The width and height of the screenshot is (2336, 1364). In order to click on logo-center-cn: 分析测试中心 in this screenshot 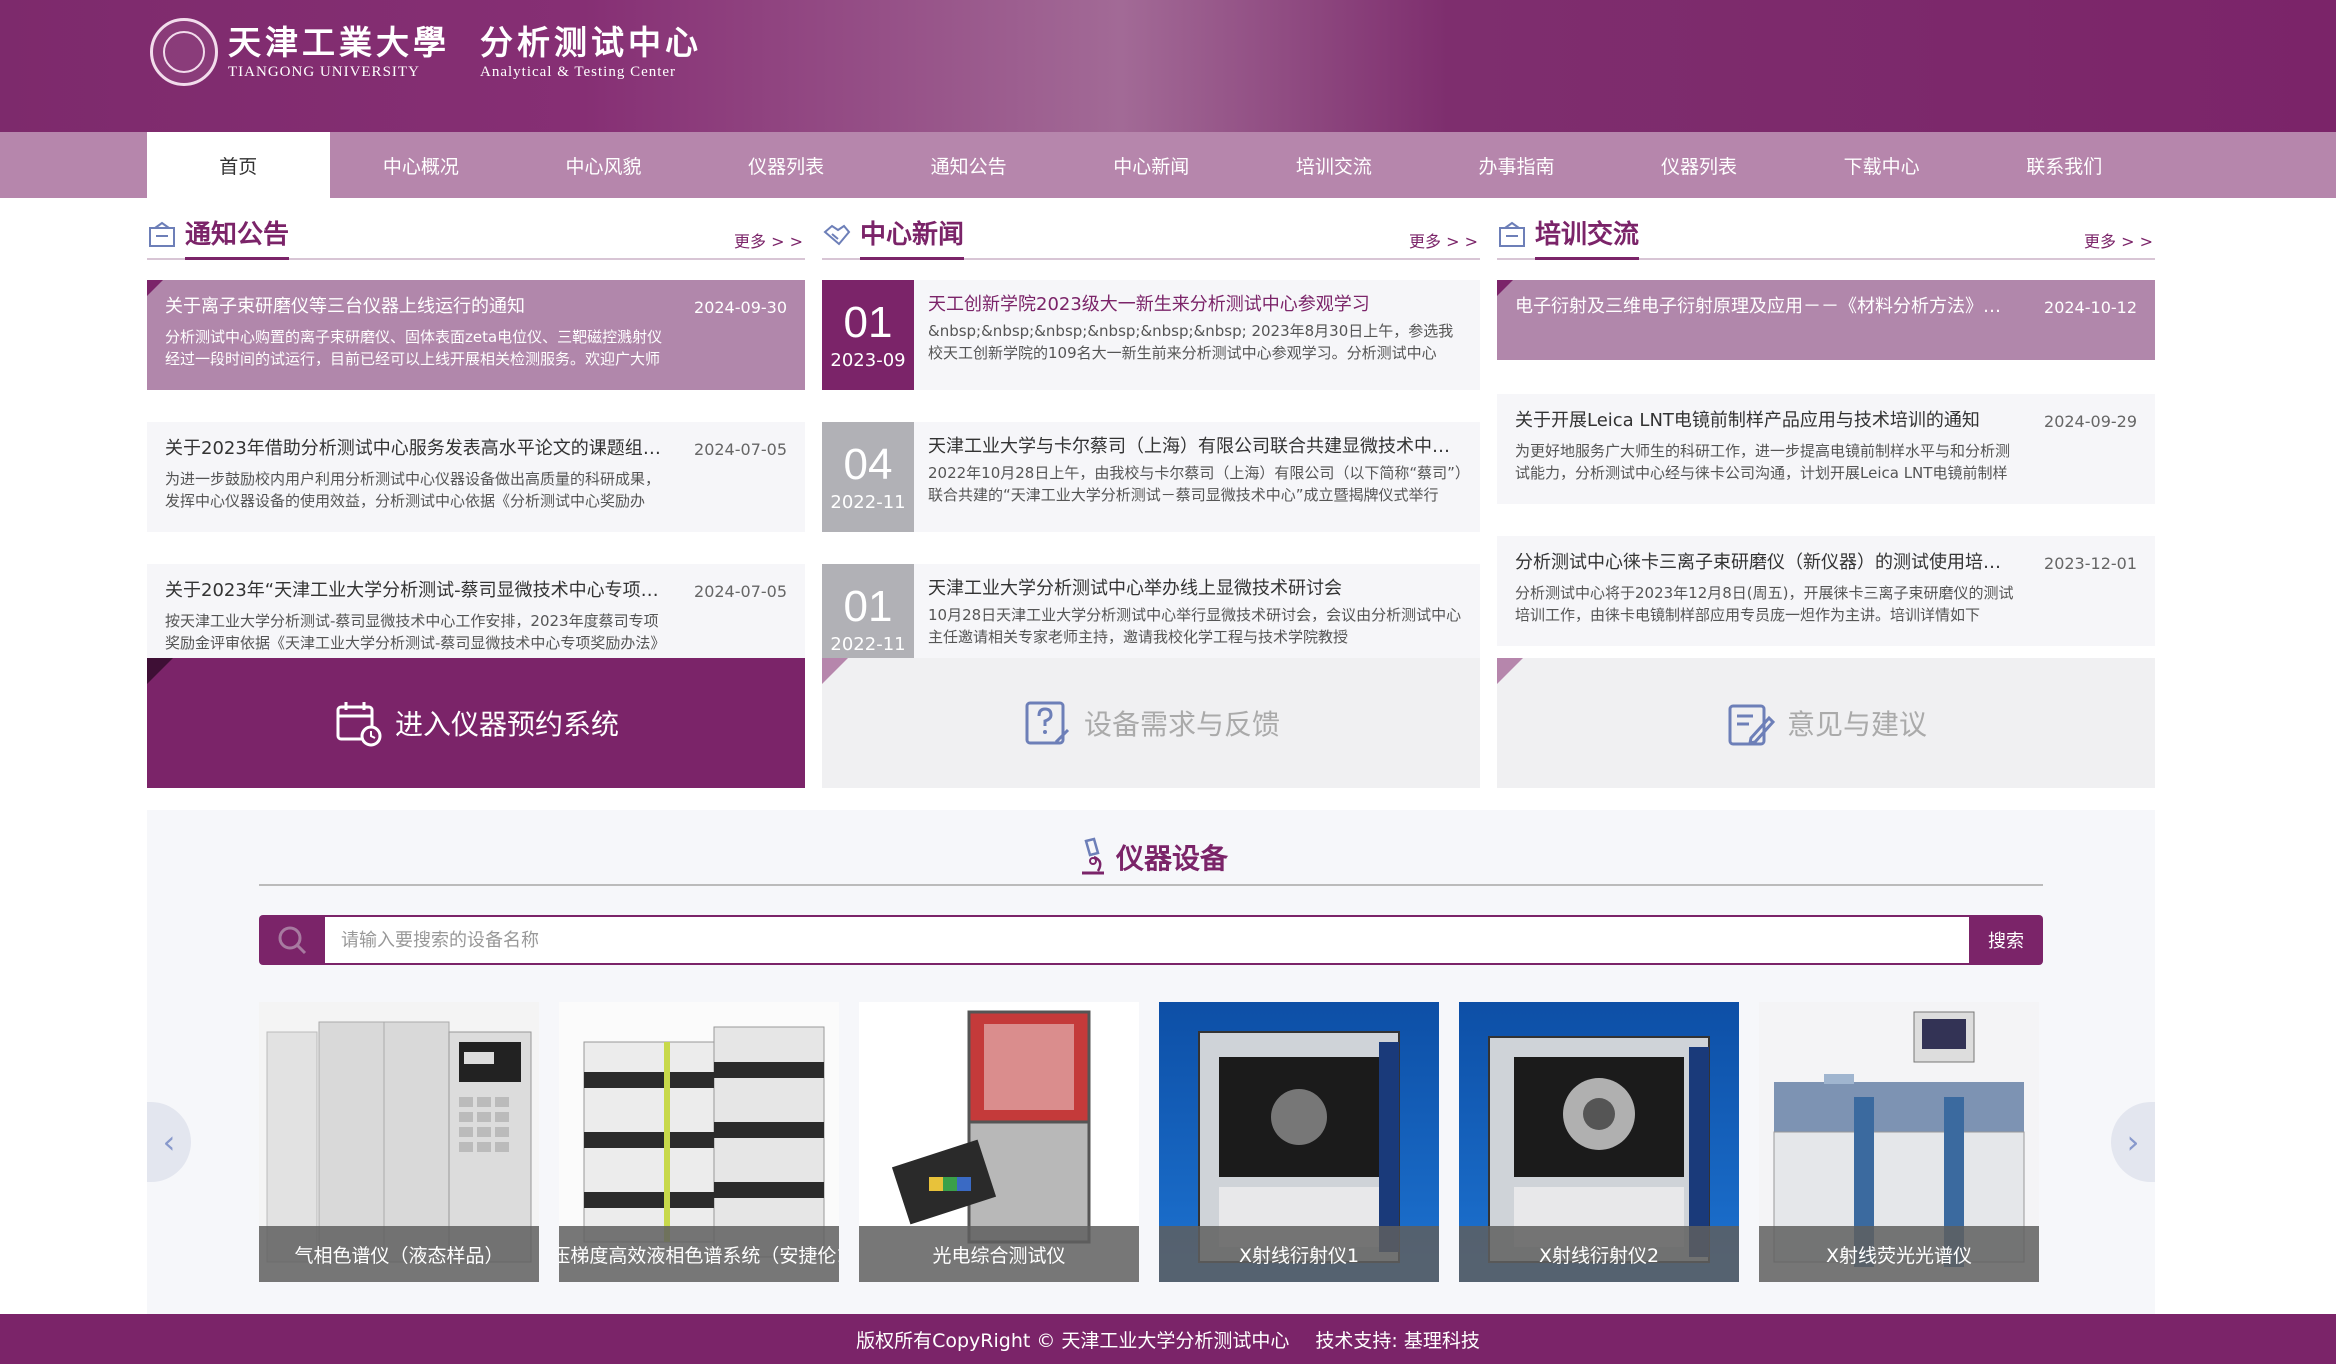, I will do `click(591, 42)`.